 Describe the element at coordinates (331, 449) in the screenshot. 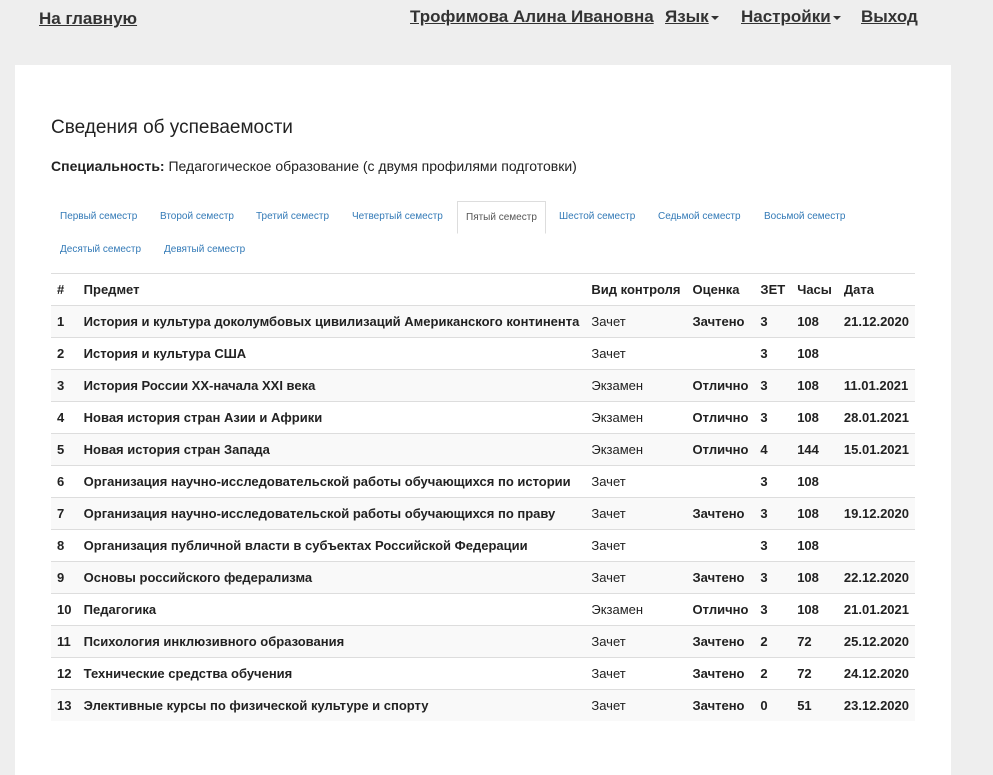

I see `subject-cell: Новая история стран Запада` at that location.